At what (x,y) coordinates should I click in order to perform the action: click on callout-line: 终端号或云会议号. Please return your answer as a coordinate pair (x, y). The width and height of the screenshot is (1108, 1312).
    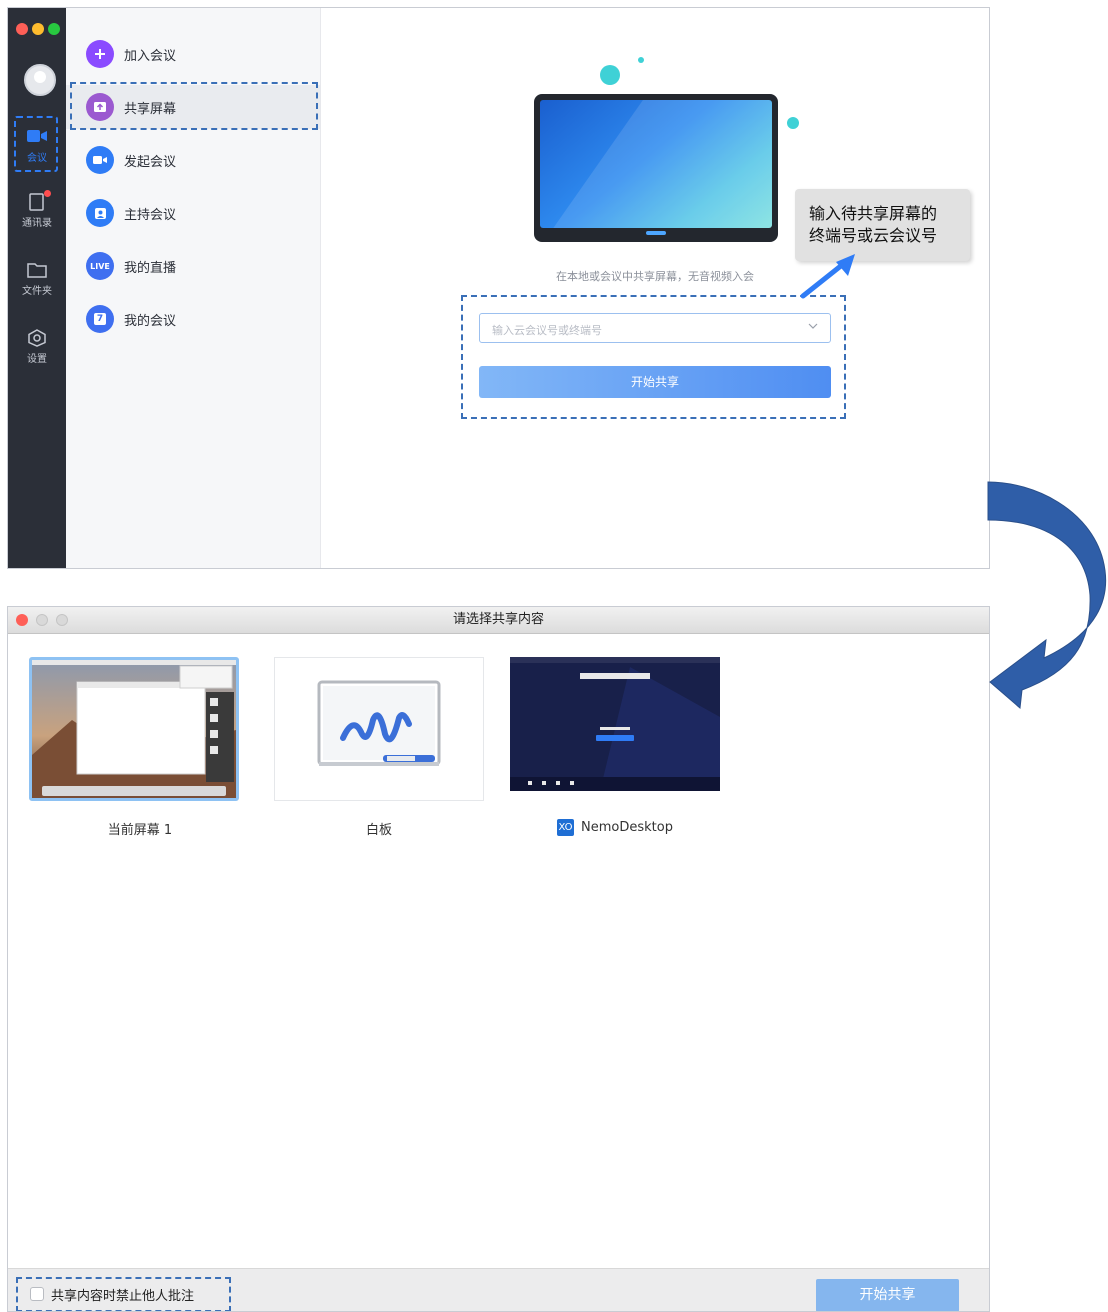
    Looking at the image, I should click on (873, 235).